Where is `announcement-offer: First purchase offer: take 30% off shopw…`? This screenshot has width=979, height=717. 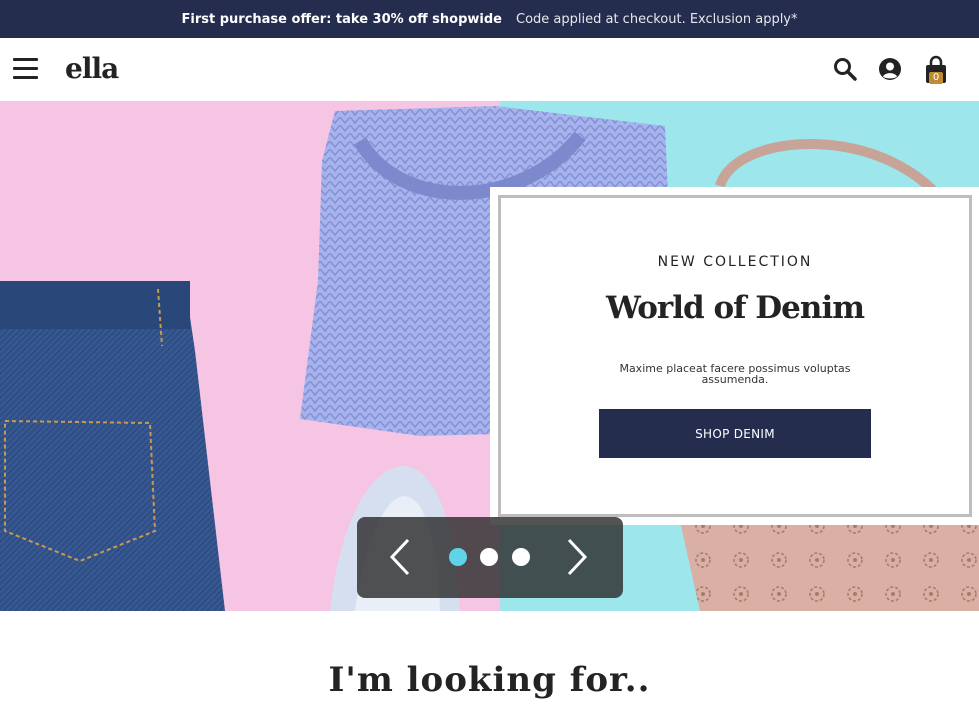
announcement-offer: First purchase offer: take 30% off shopw… is located at coordinates (342, 19).